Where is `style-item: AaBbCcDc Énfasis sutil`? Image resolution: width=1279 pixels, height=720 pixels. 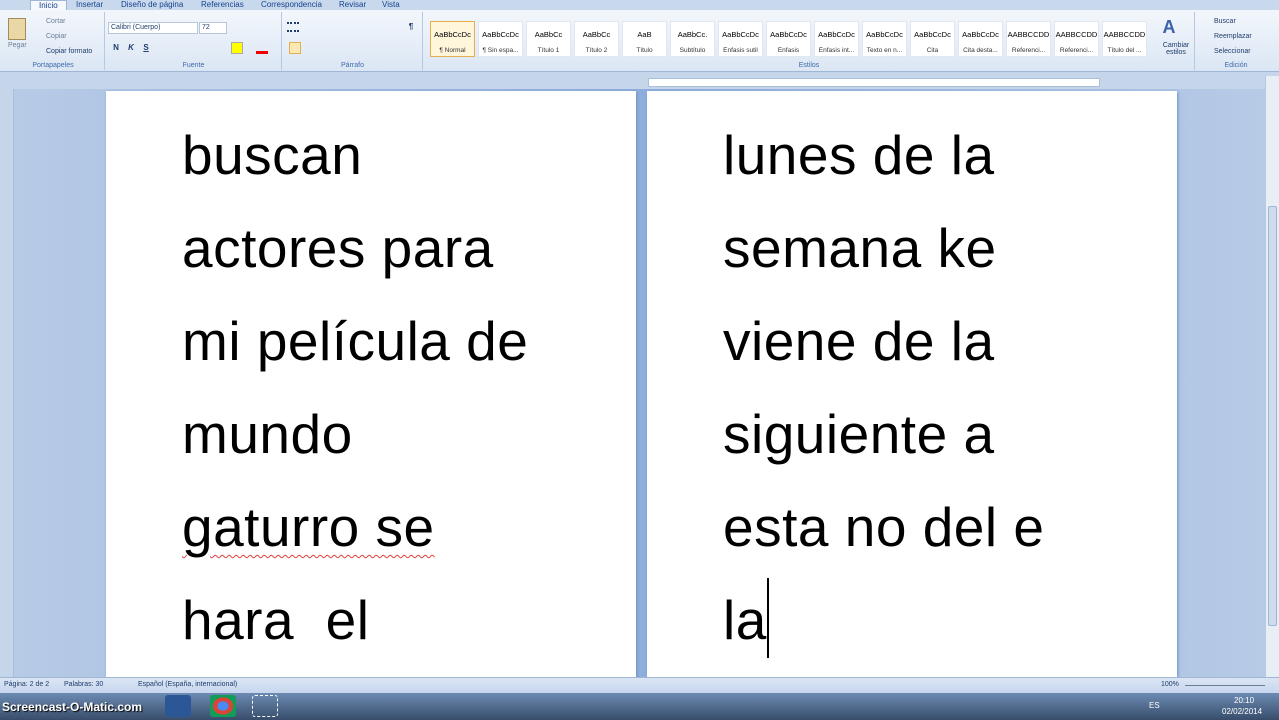
style-item: AaBbCcDc Énfasis sutil is located at coordinates (740, 39).